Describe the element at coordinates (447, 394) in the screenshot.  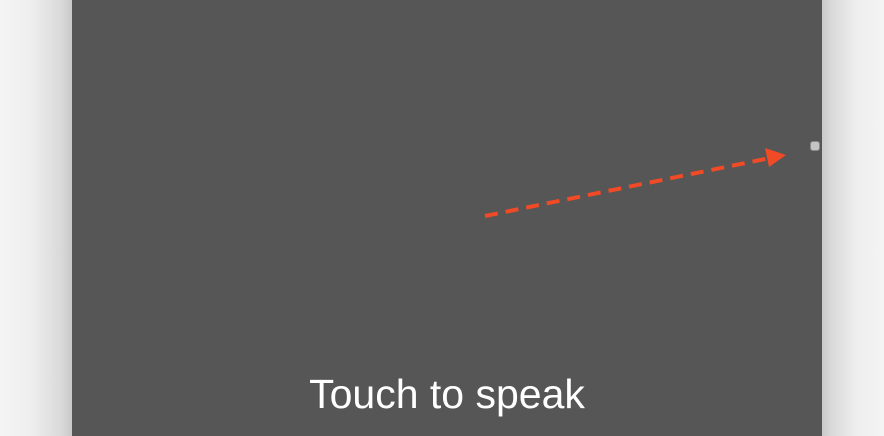
I see `touch-to-speak-label: Touch to speak` at that location.